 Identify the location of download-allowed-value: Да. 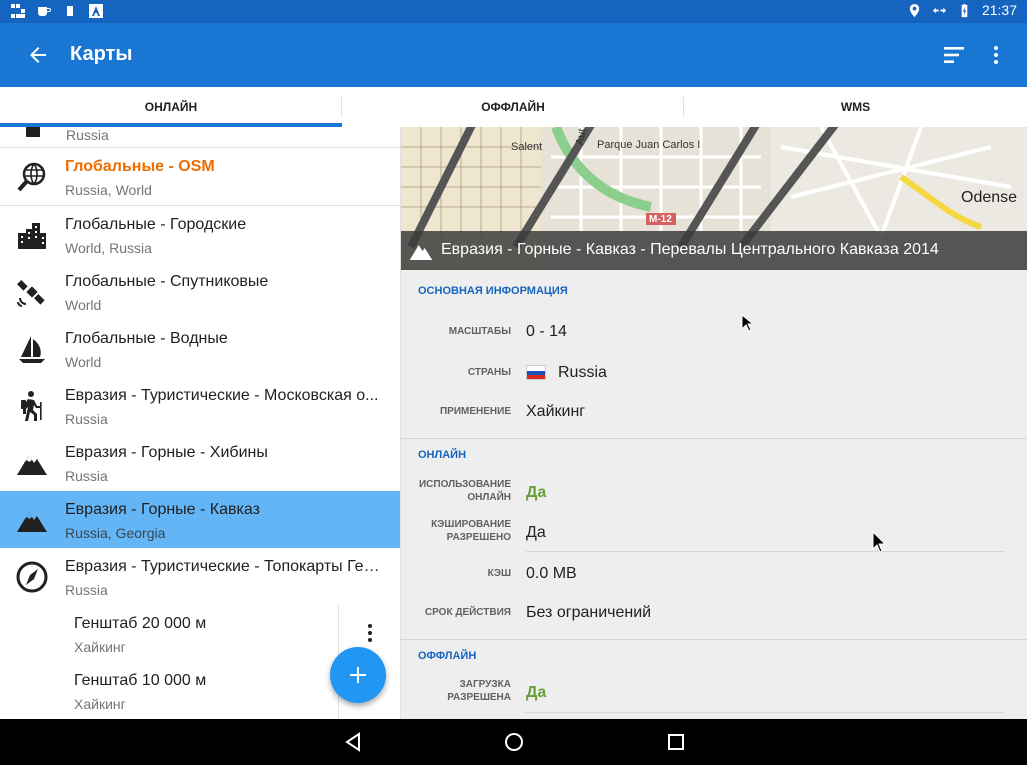
(536, 692).